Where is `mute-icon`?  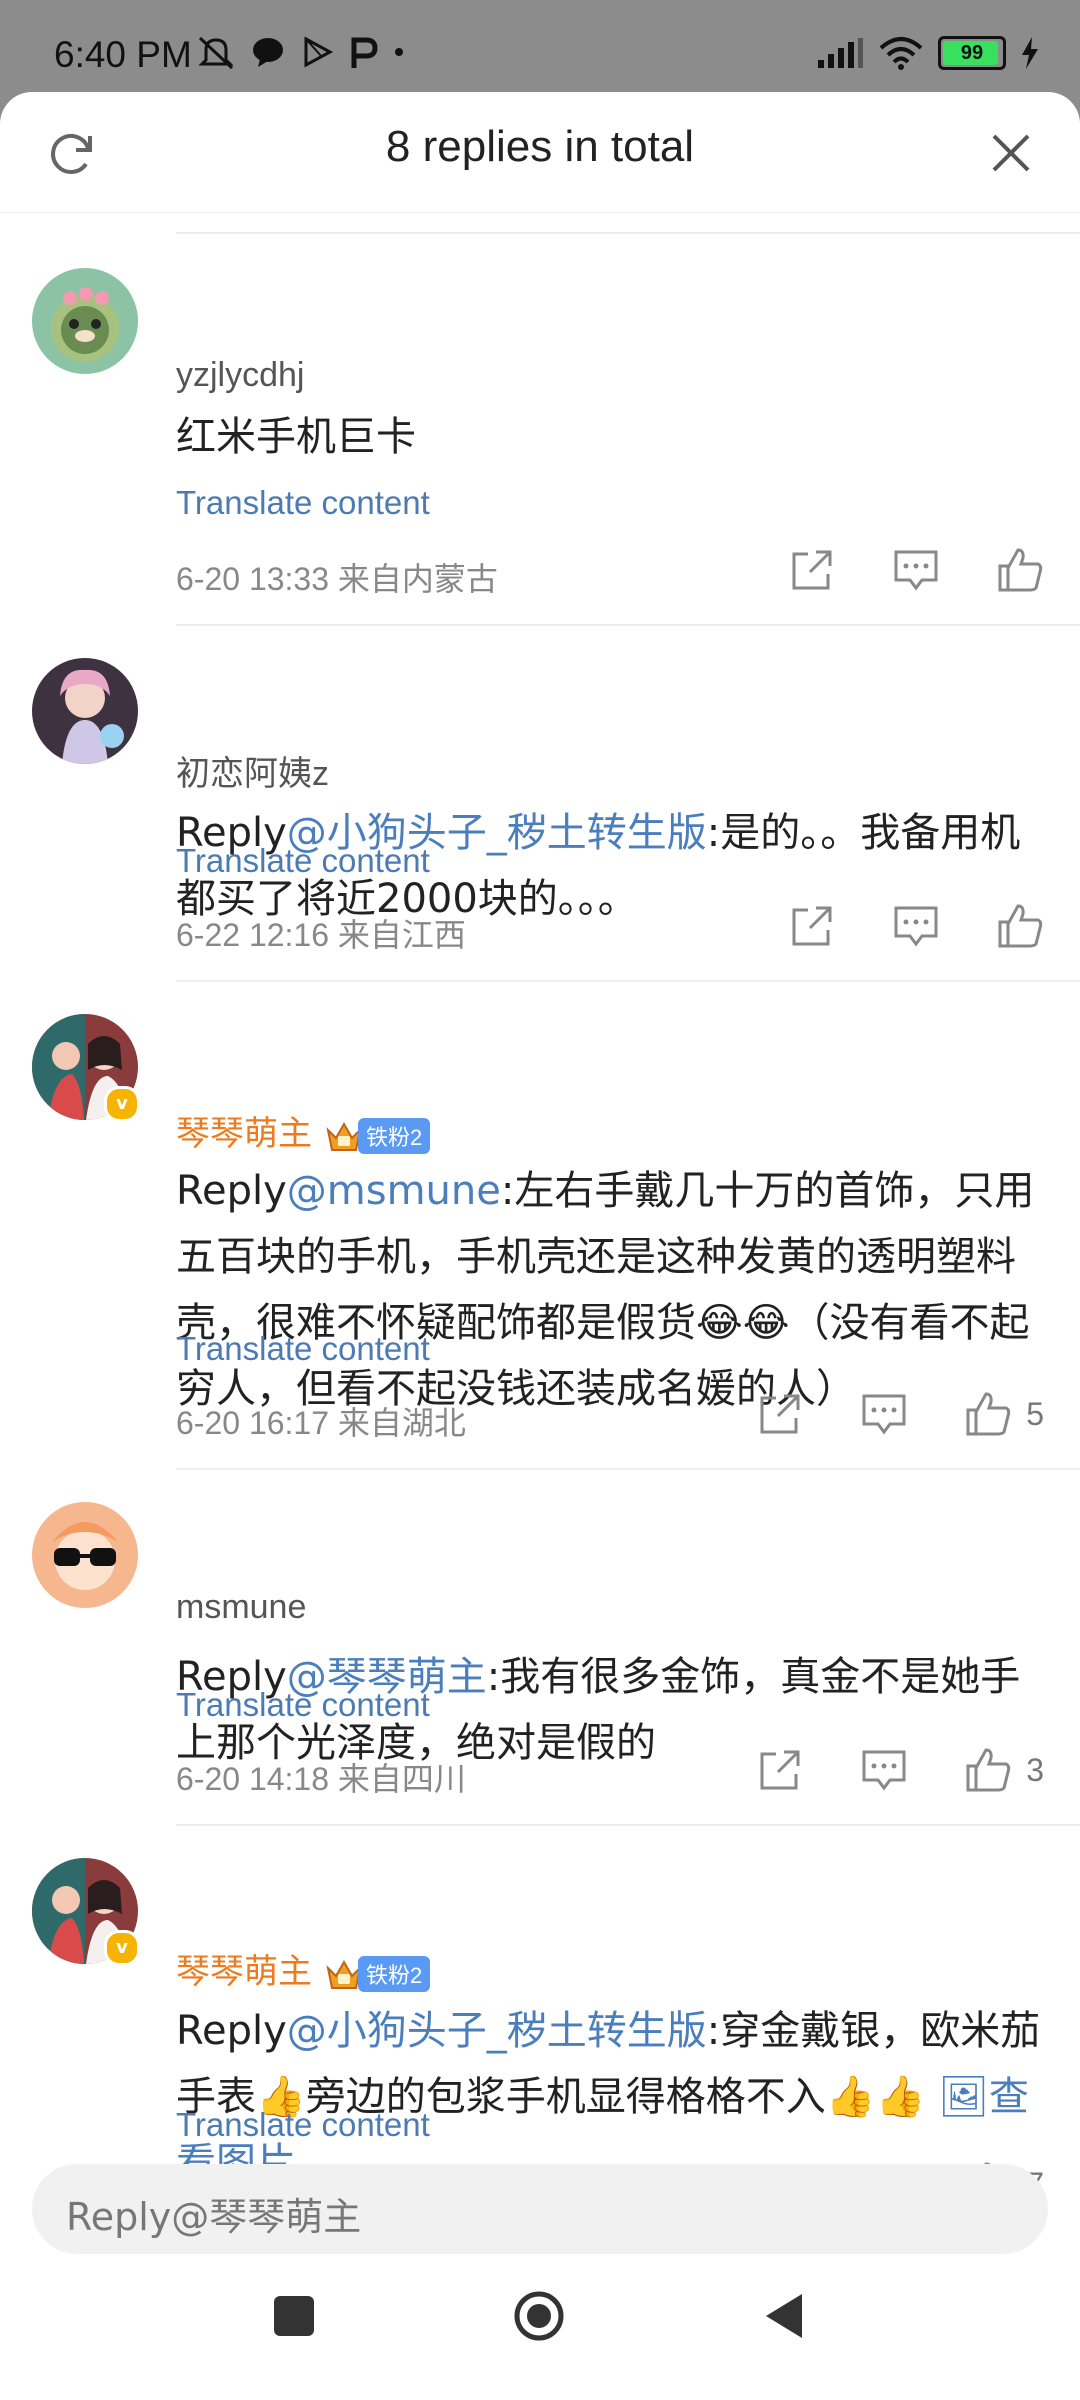
mute-icon is located at coordinates (216, 53).